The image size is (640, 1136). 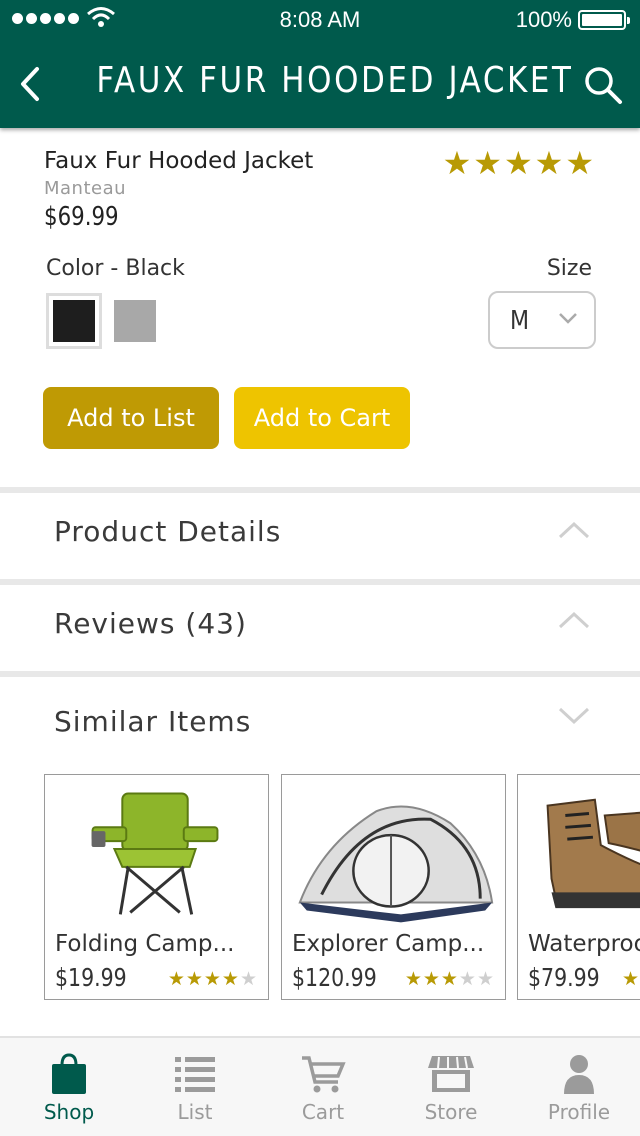 I want to click on product-details-section: Product Details, so click(x=320, y=536).